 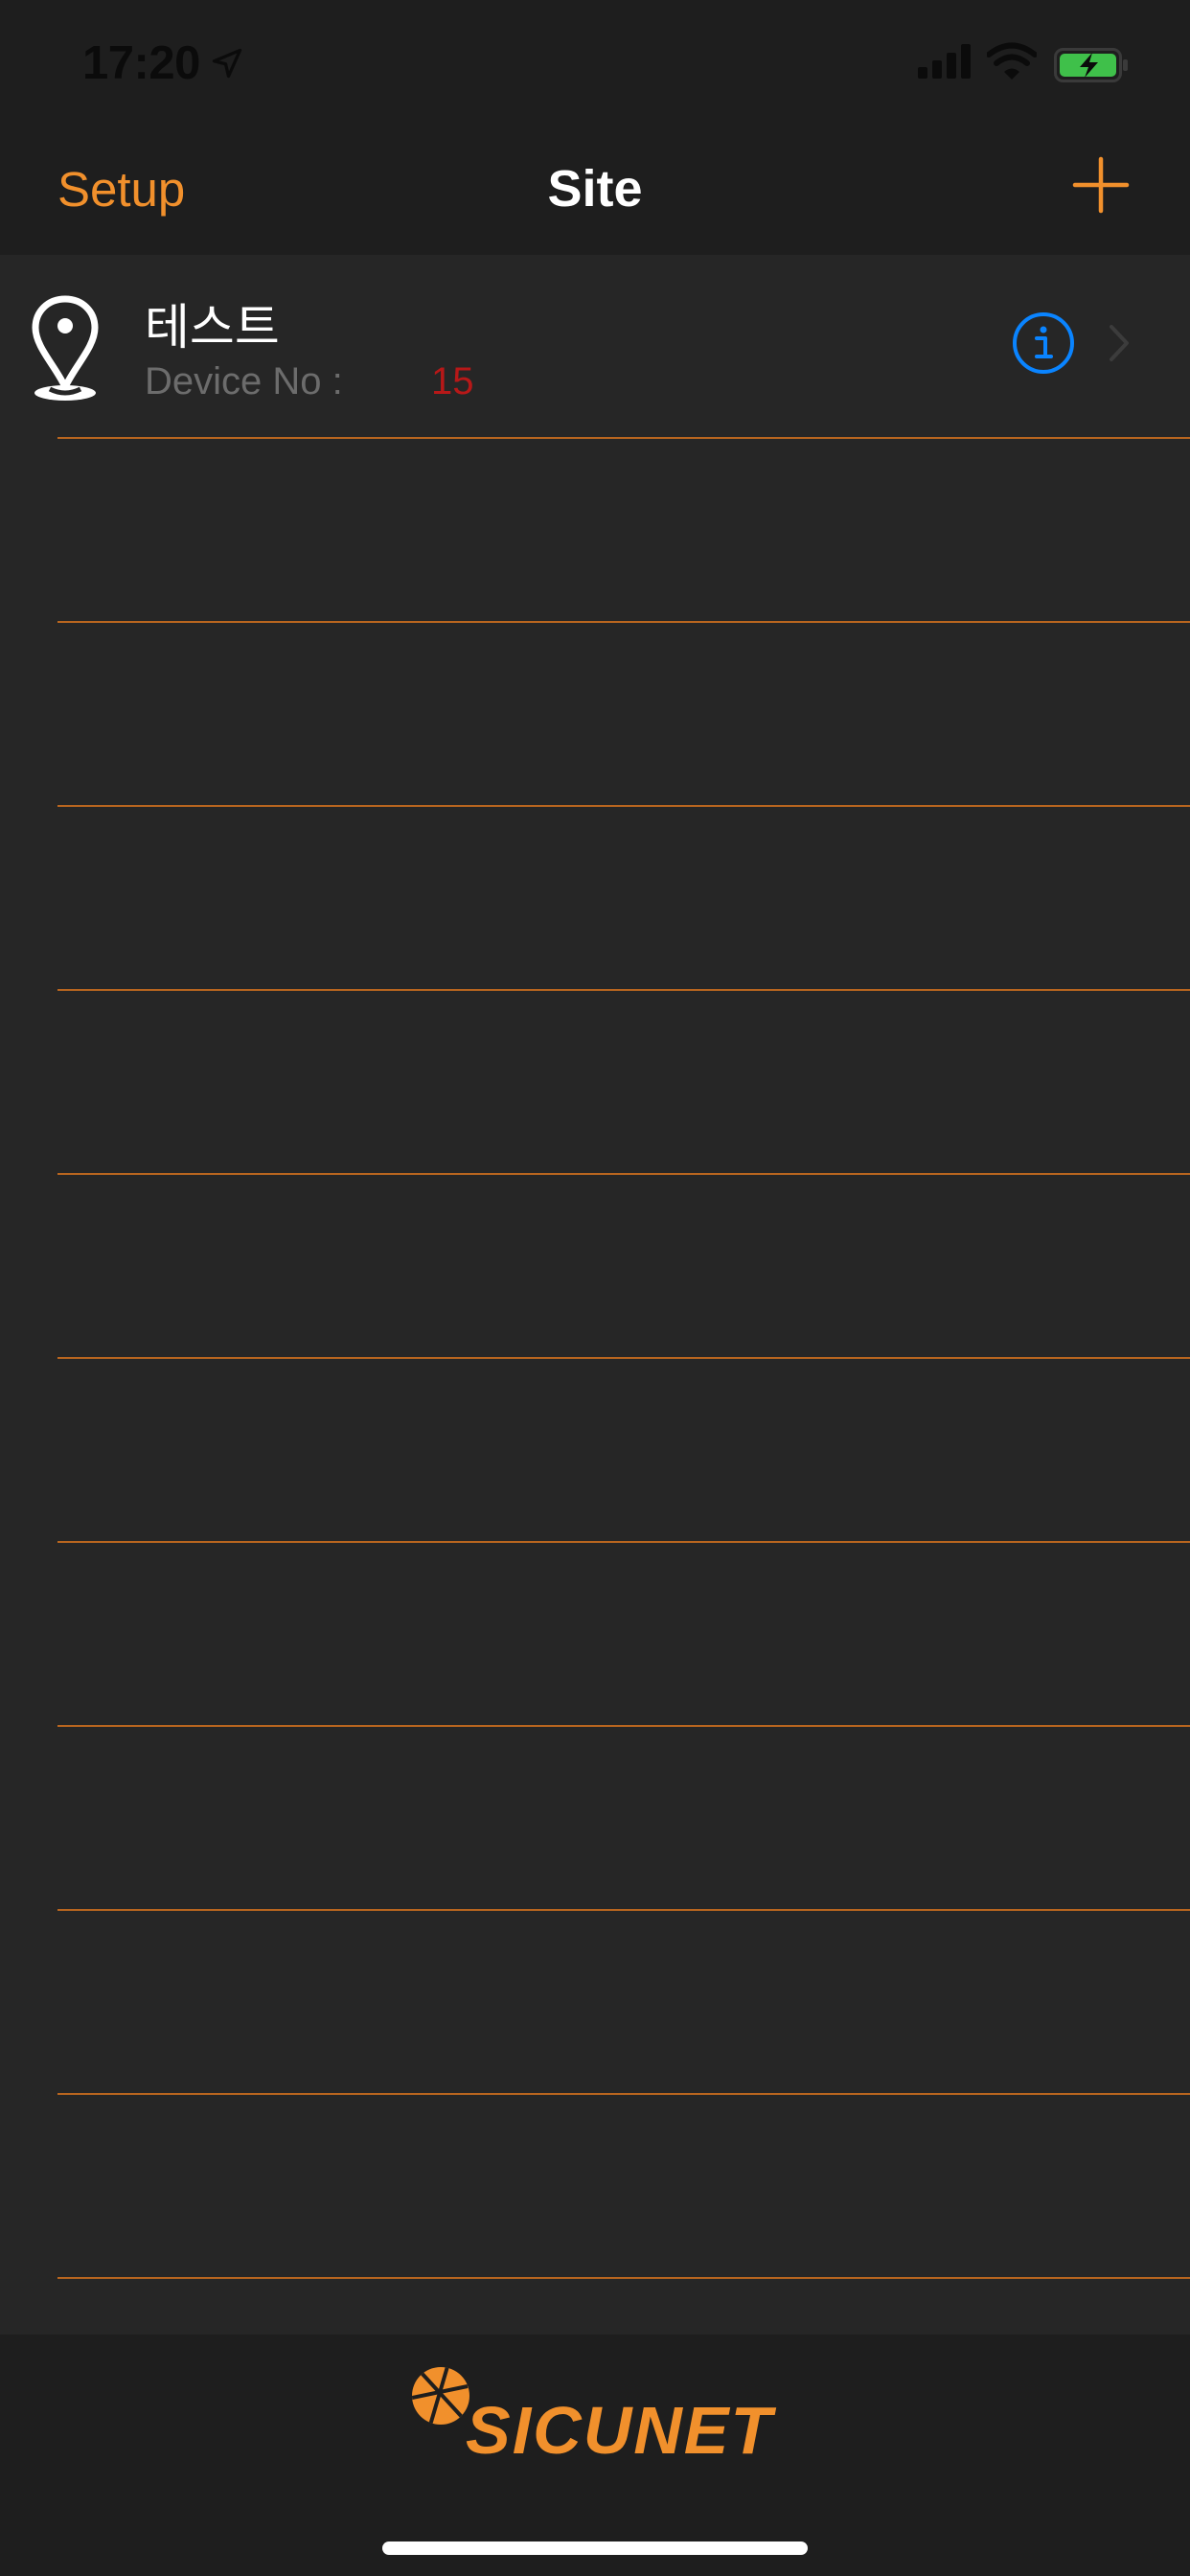 I want to click on device-count: 15, so click(x=452, y=381).